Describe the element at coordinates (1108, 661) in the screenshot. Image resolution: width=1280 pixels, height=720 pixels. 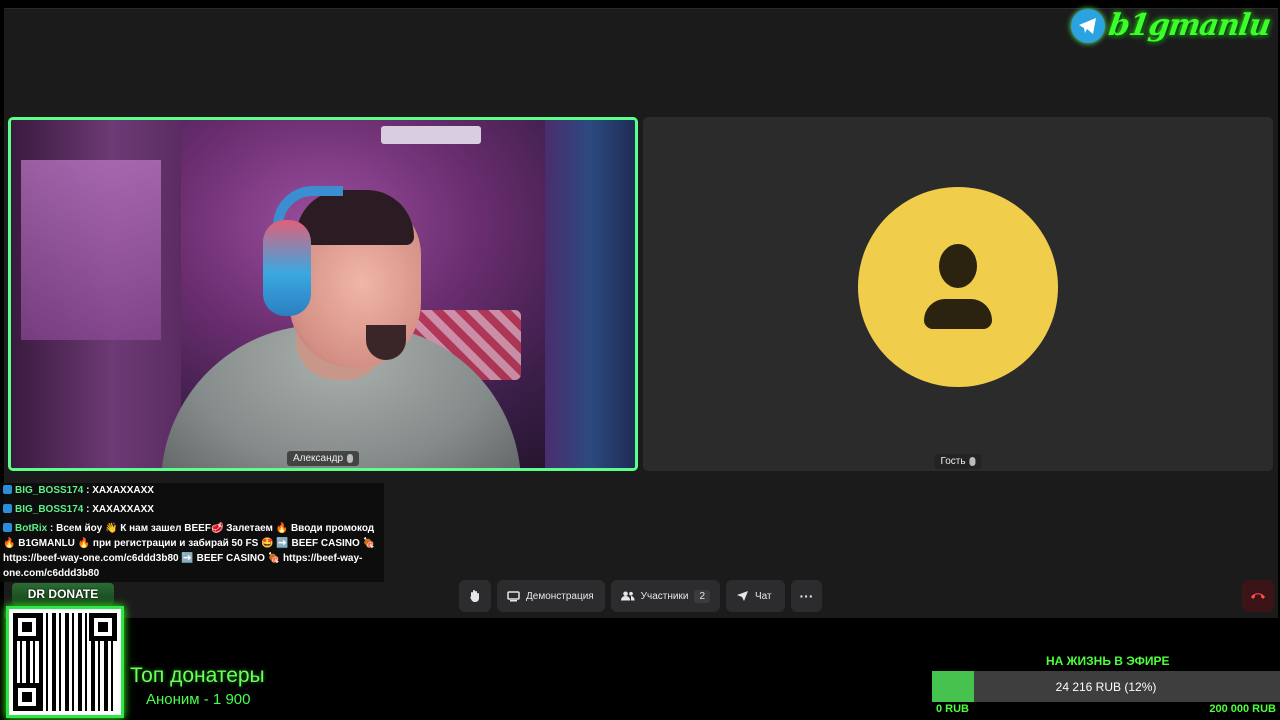
I see `donation-goal-title: НА ЖИЗНЬ В ЭФИРЕ` at that location.